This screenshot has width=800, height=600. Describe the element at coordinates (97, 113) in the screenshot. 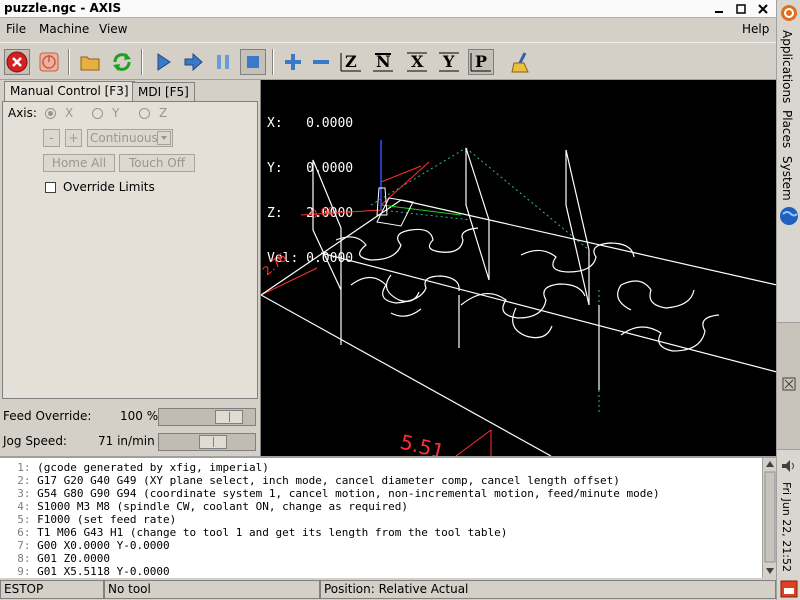

I see `axis-y-radio` at that location.